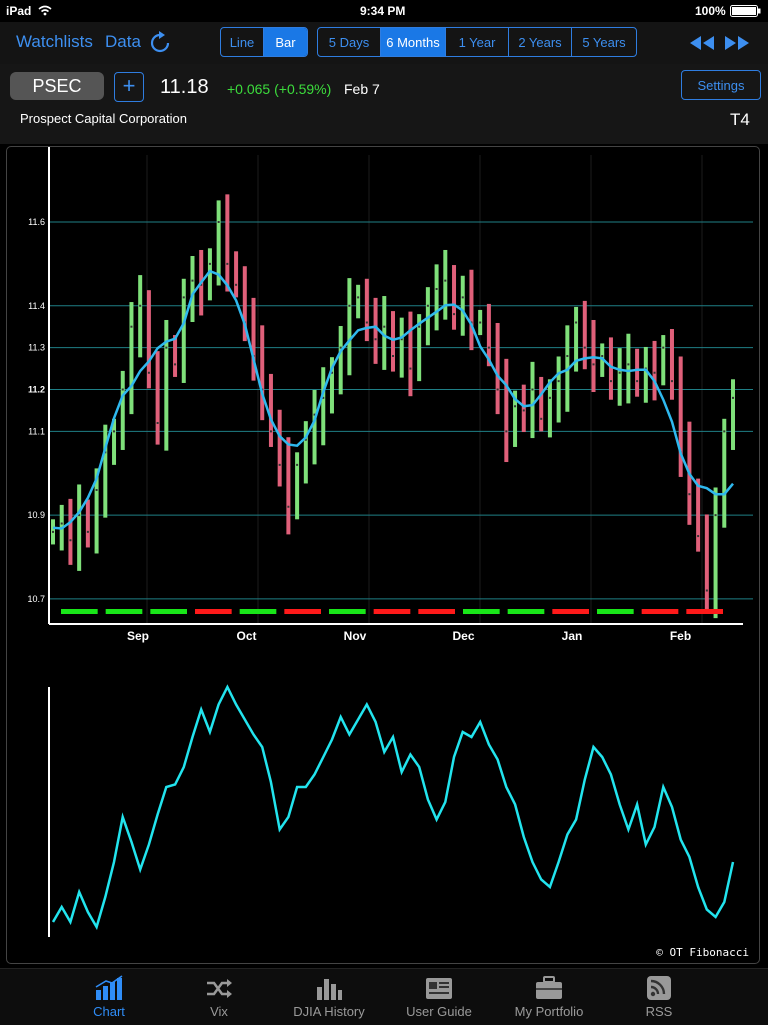  I want to click on rewind-icon, so click(702, 43).